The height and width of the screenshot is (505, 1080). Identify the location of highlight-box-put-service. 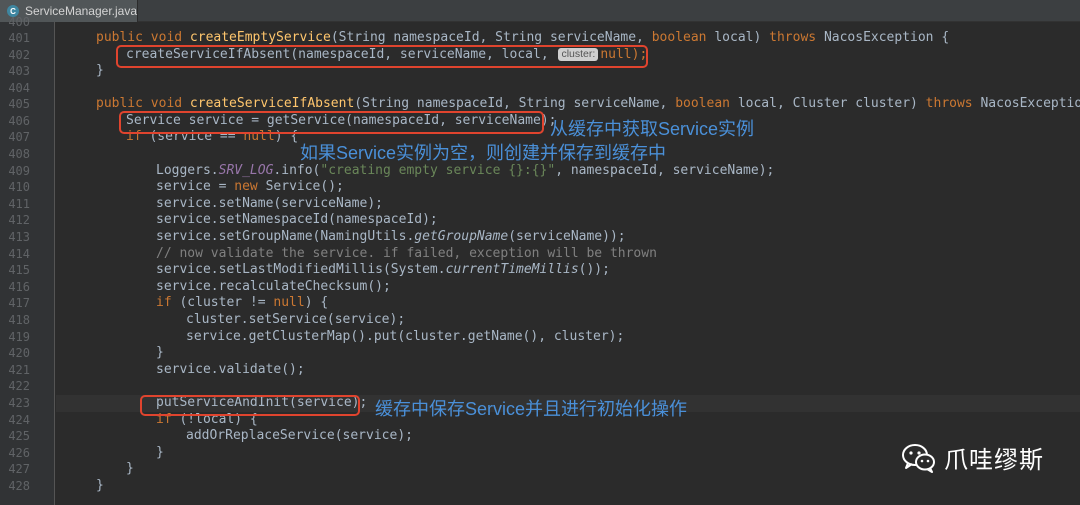
(250, 405).